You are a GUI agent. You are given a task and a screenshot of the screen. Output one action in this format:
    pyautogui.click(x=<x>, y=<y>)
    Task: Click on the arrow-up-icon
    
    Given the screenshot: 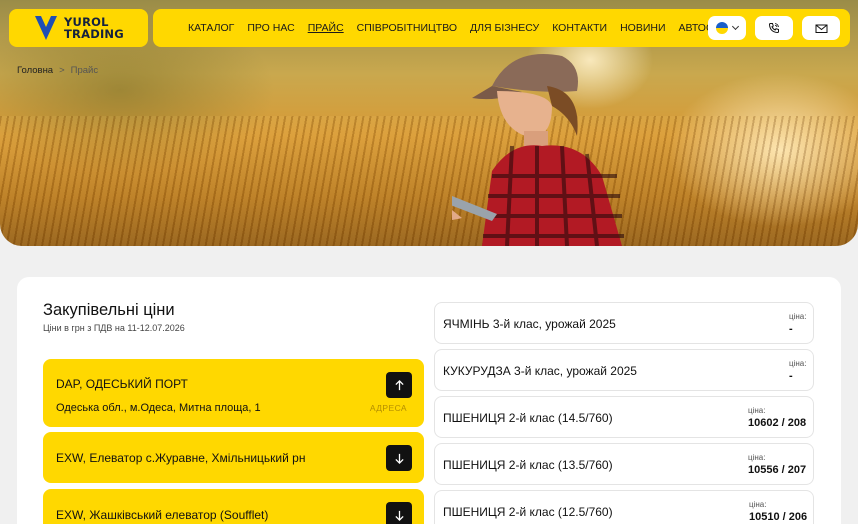 What is the action you would take?
    pyautogui.click(x=399, y=384)
    